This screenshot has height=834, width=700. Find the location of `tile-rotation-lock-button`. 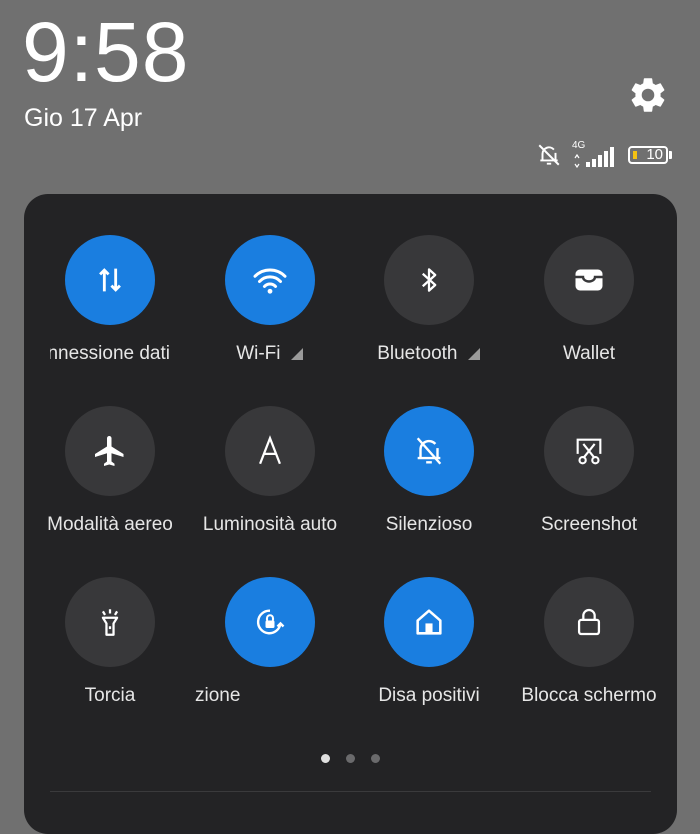

tile-rotation-lock-button is located at coordinates (270, 622).